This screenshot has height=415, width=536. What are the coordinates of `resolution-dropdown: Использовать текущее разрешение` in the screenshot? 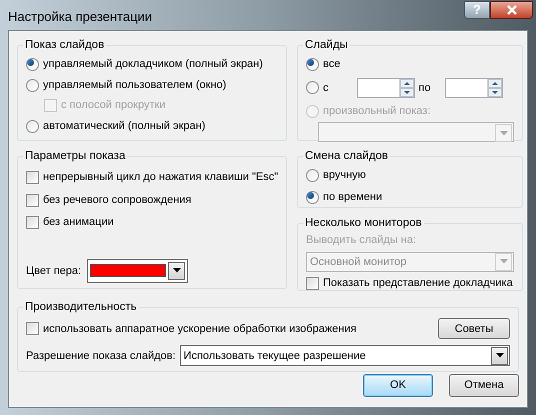 It's located at (345, 355).